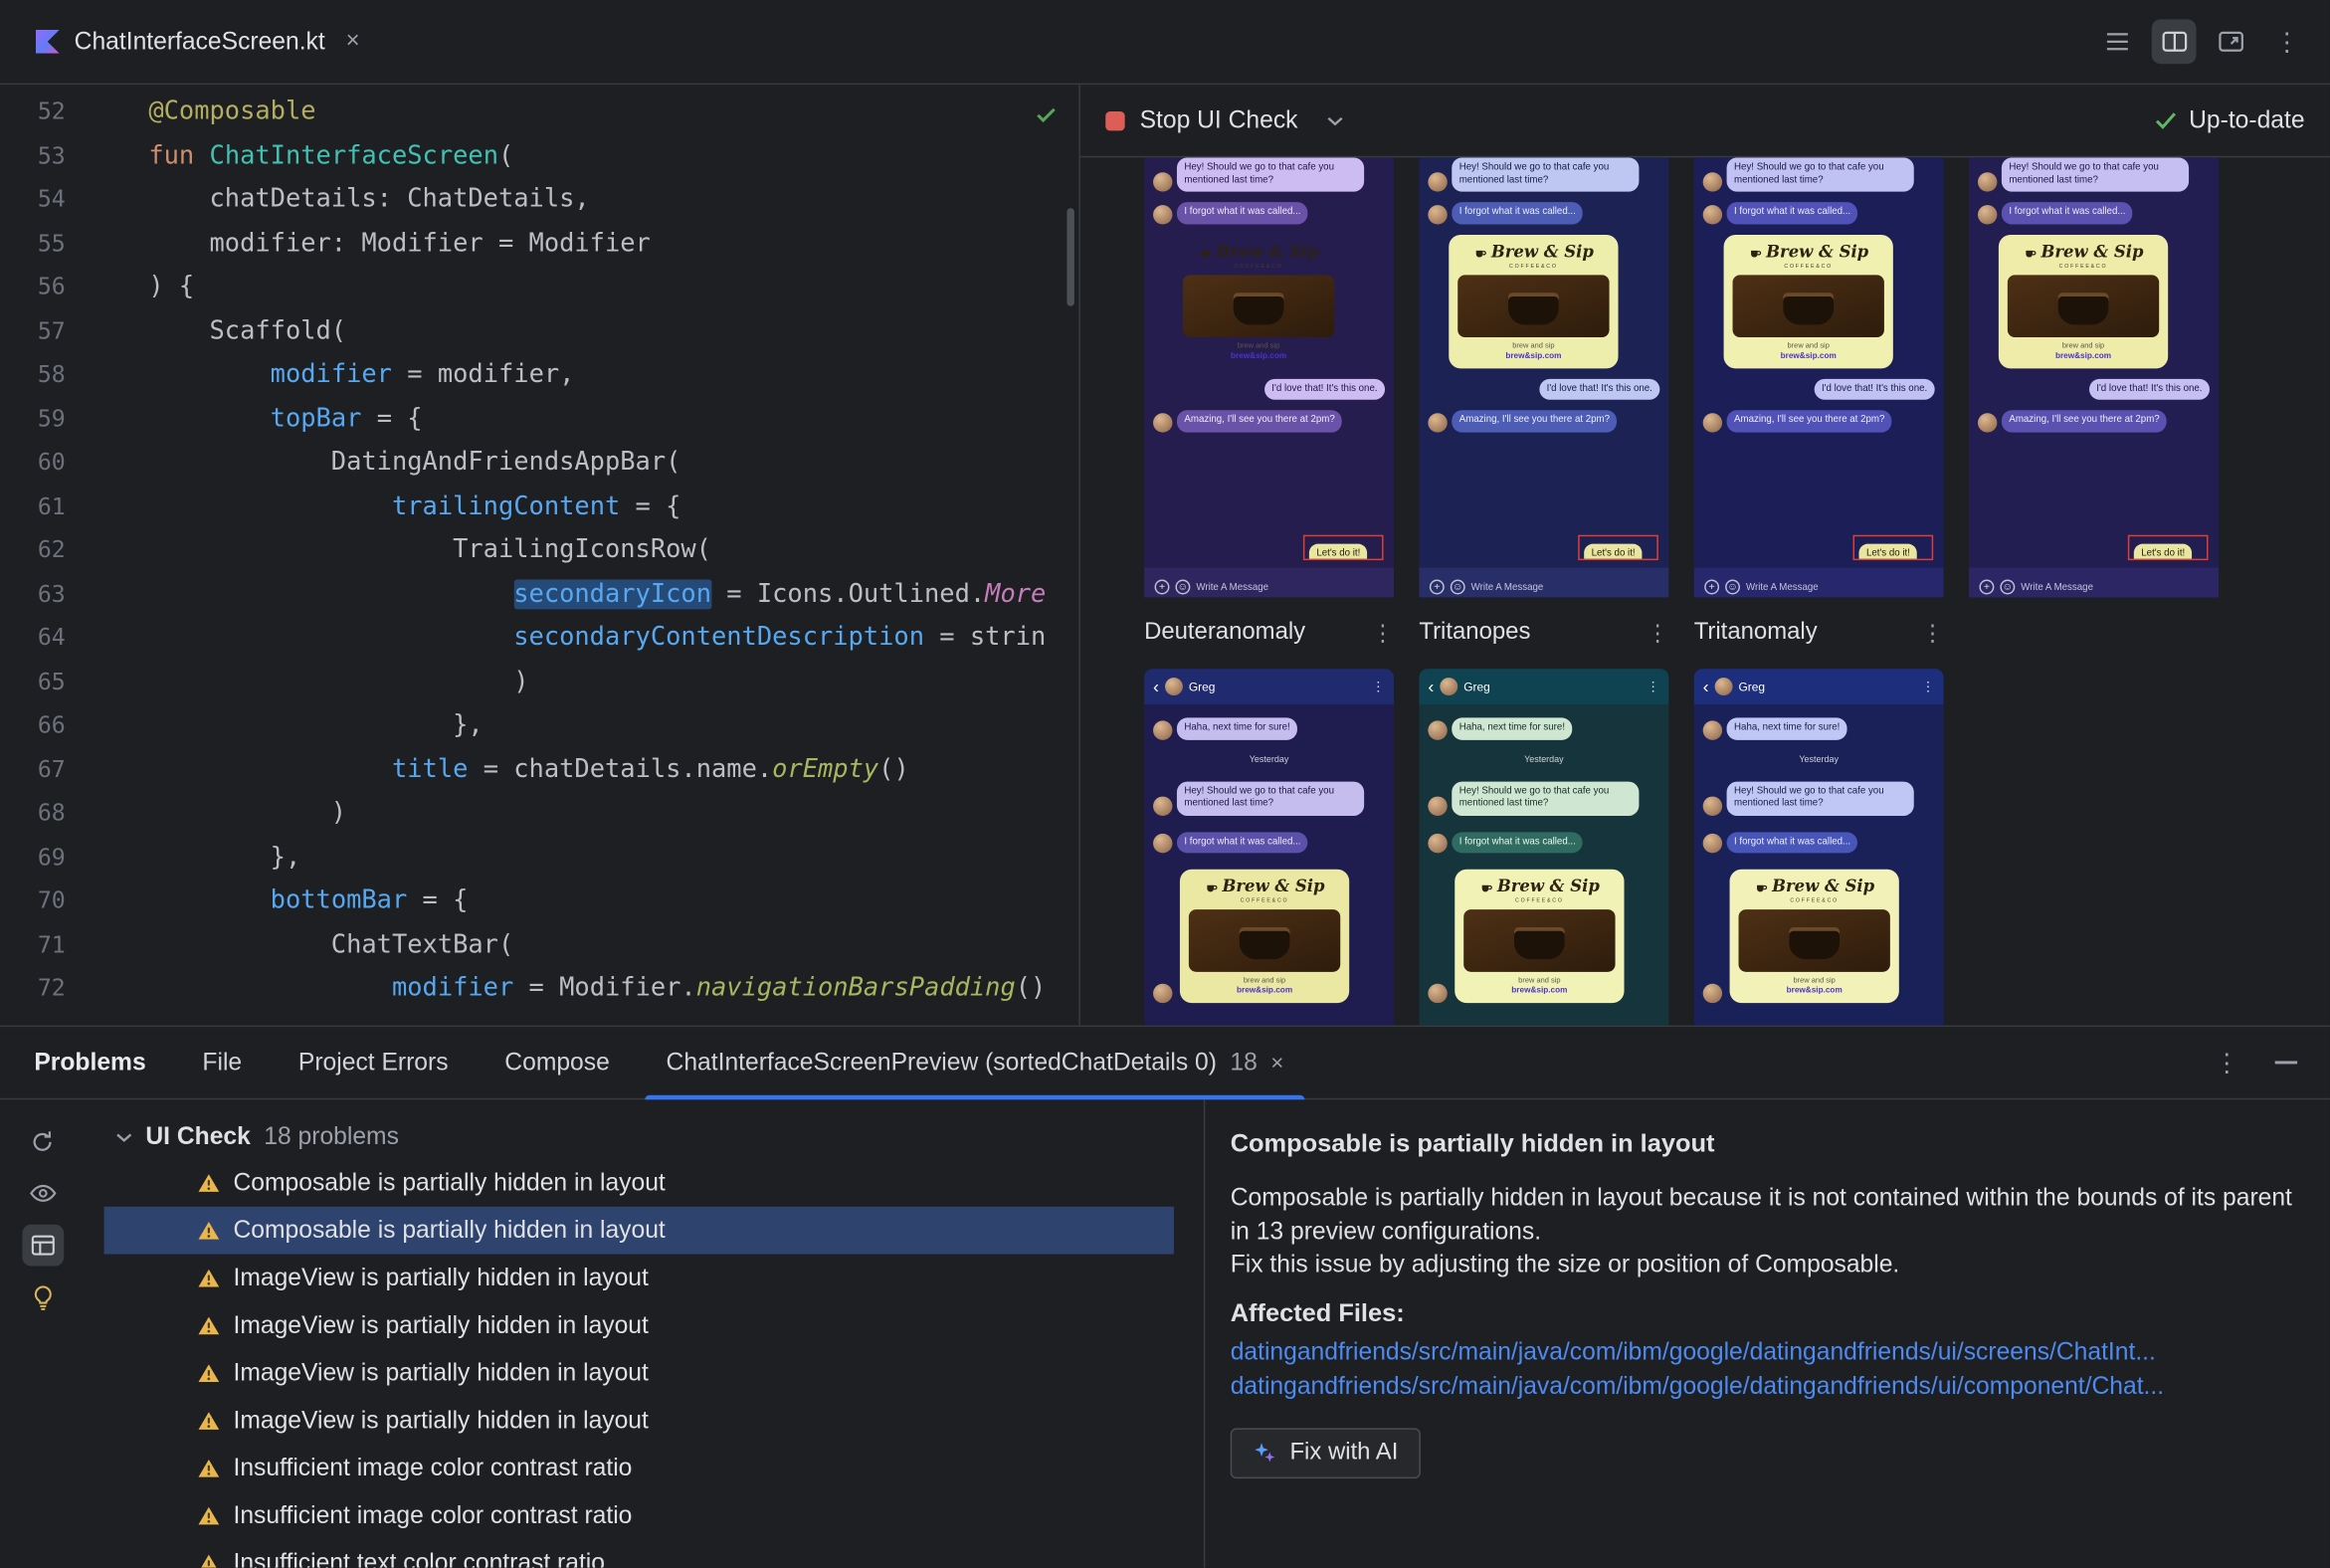 Image resolution: width=2330 pixels, height=1568 pixels. Describe the element at coordinates (613, 156) in the screenshot. I see `code-line: fun ChatInterfaceScreen(` at that location.